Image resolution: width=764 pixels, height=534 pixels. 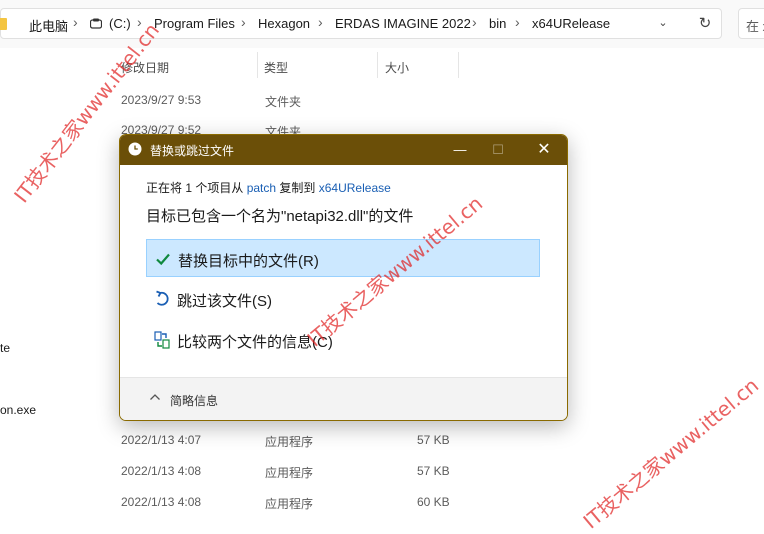 I want to click on minimize-icon: —, so click(x=460, y=150).